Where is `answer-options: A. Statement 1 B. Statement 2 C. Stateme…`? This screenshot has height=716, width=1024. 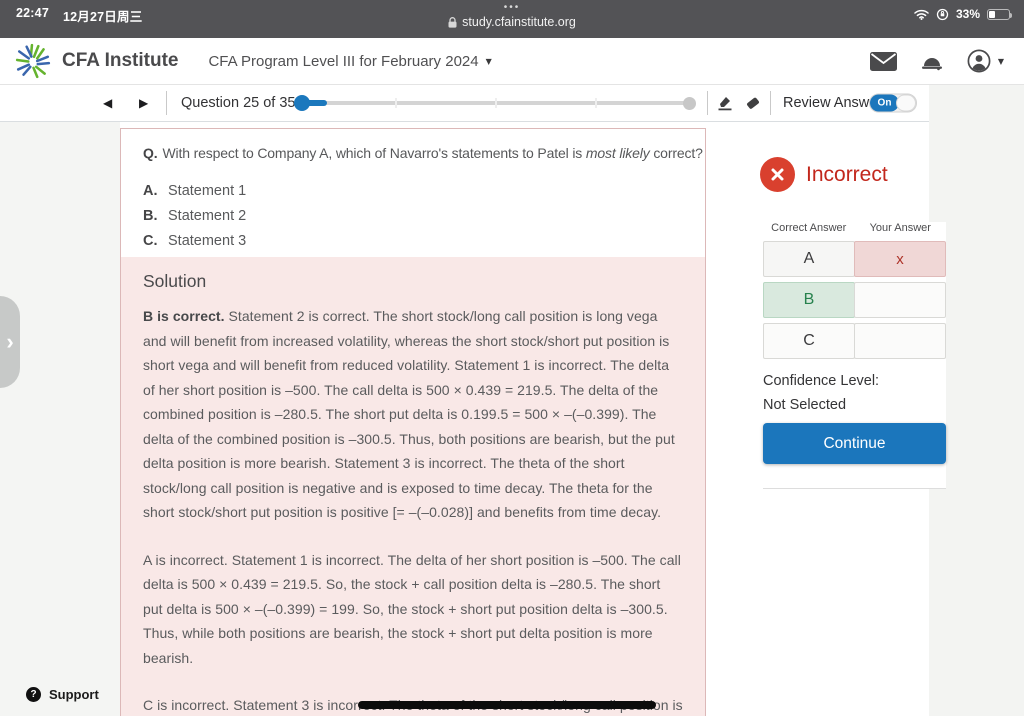 answer-options: A. Statement 1 B. Statement 2 C. Stateme… is located at coordinates (413, 216).